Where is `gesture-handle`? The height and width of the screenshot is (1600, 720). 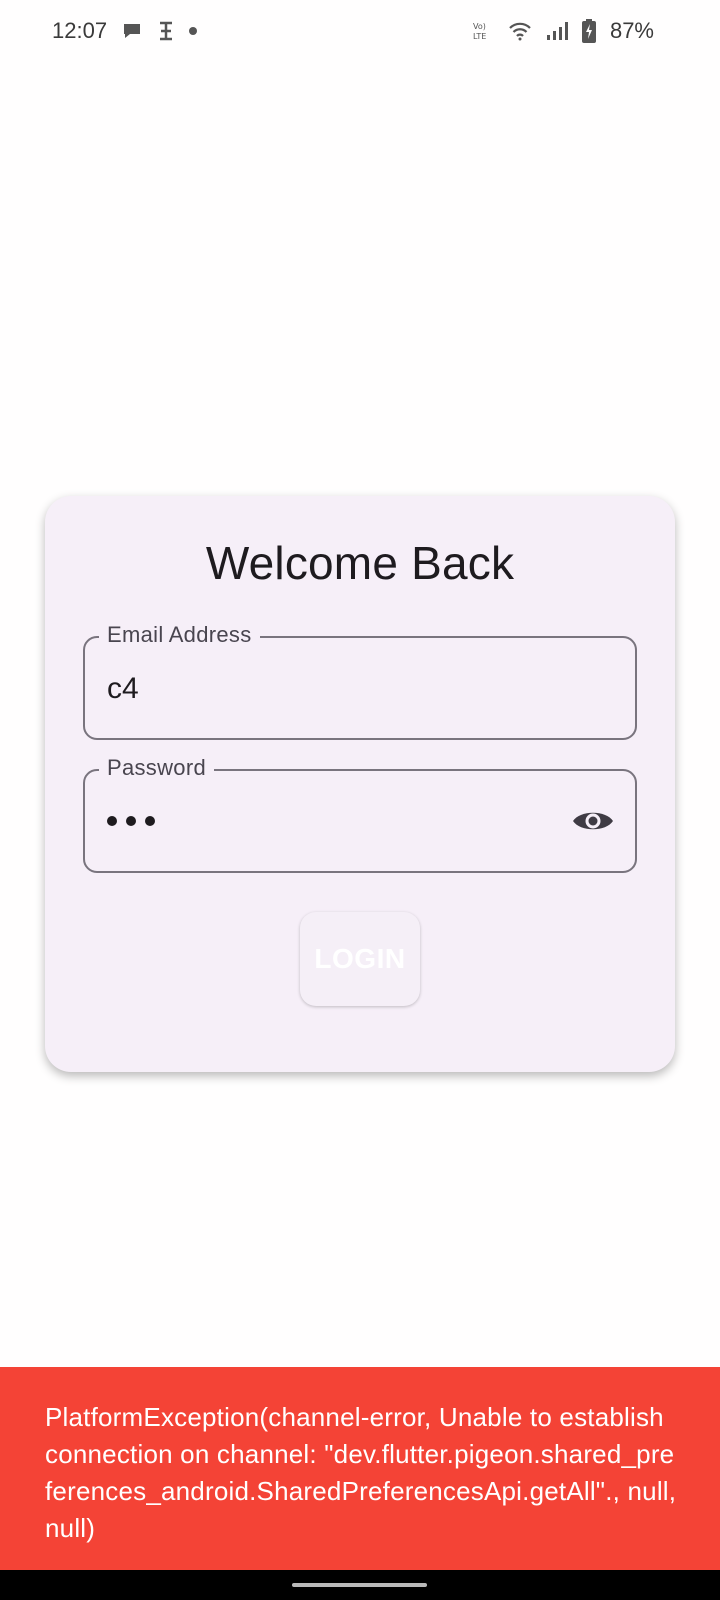
gesture-handle is located at coordinates (359, 1585).